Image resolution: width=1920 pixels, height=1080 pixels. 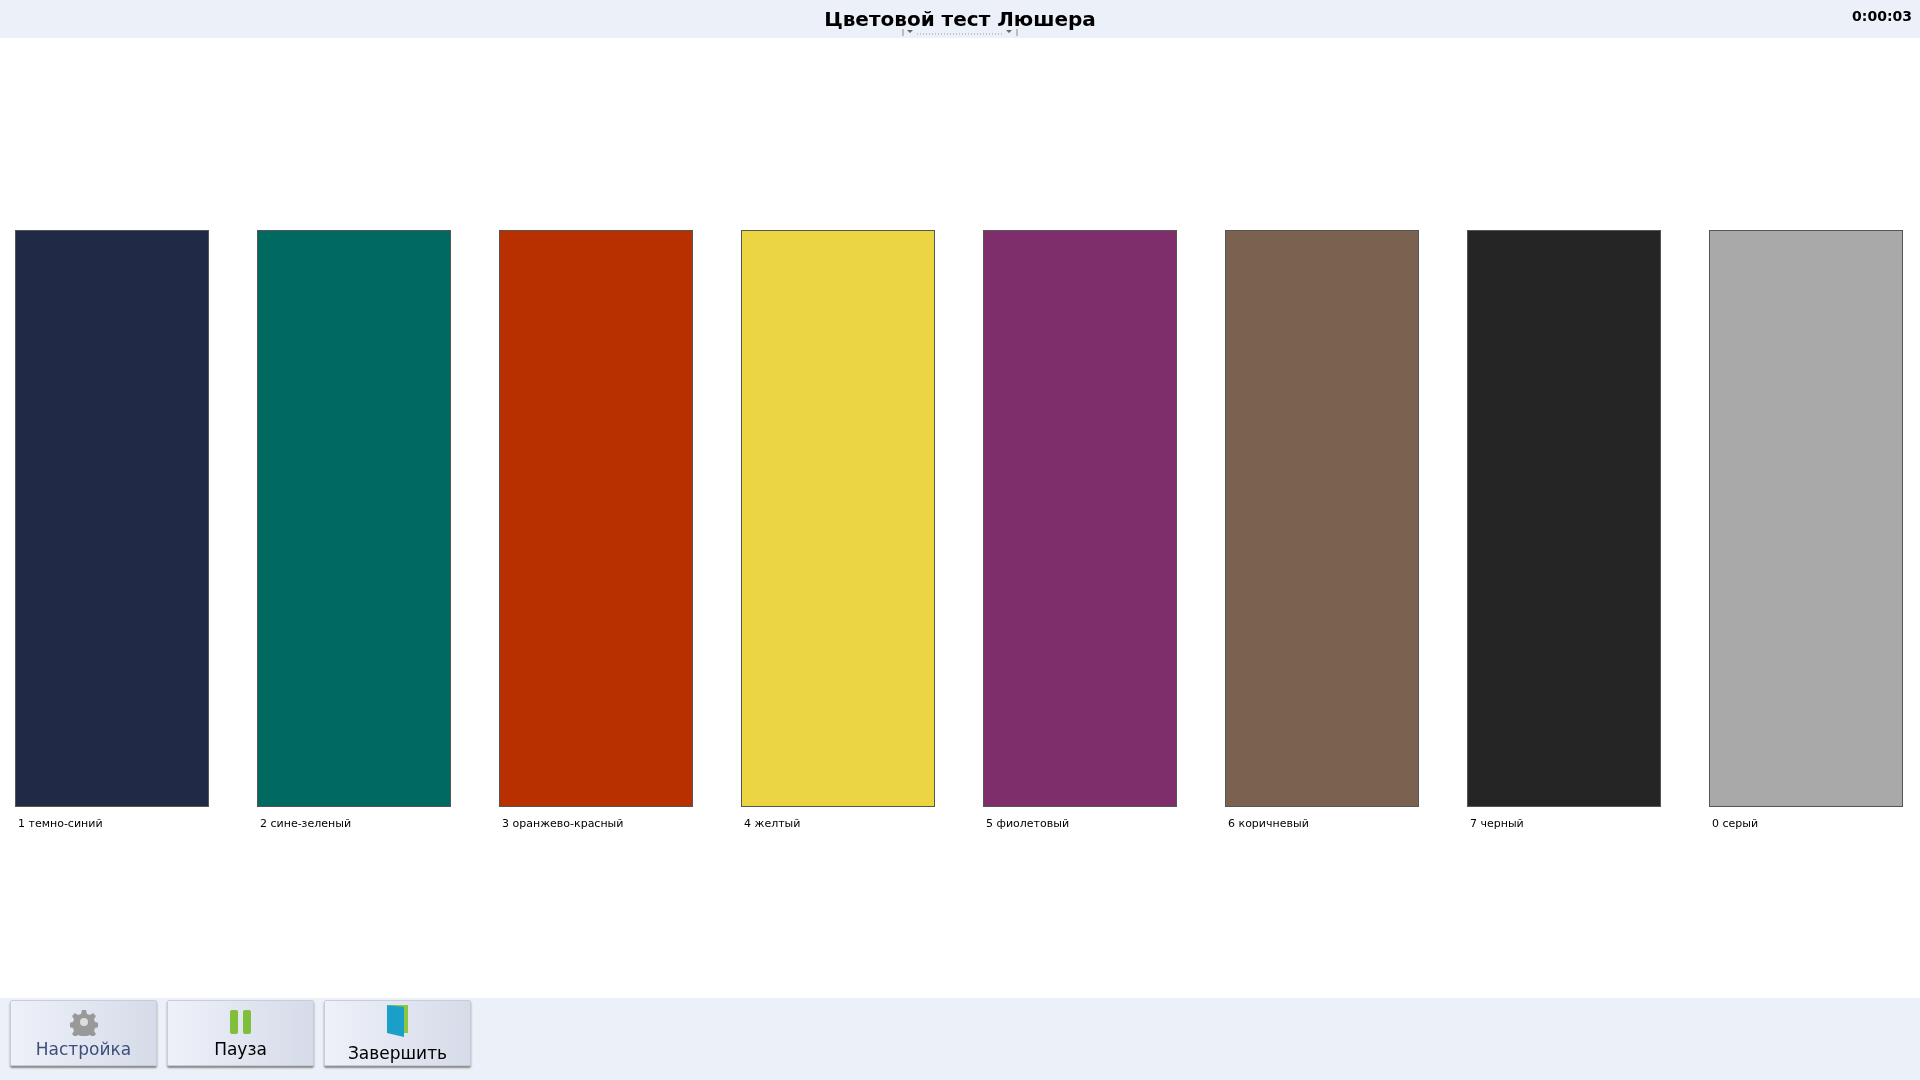 I want to click on book-icon, so click(x=397, y=1021).